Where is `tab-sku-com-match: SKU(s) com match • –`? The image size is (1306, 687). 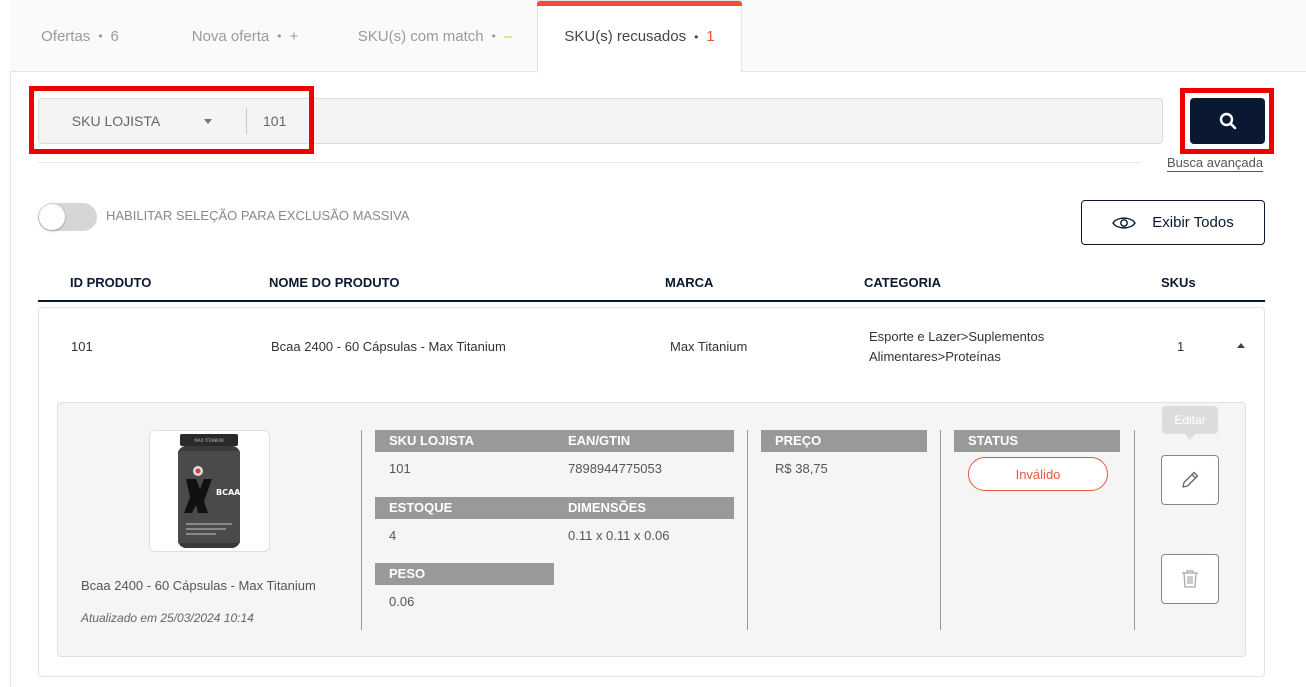
tab-sku-com-match: SKU(s) com match • – is located at coordinates (435, 36).